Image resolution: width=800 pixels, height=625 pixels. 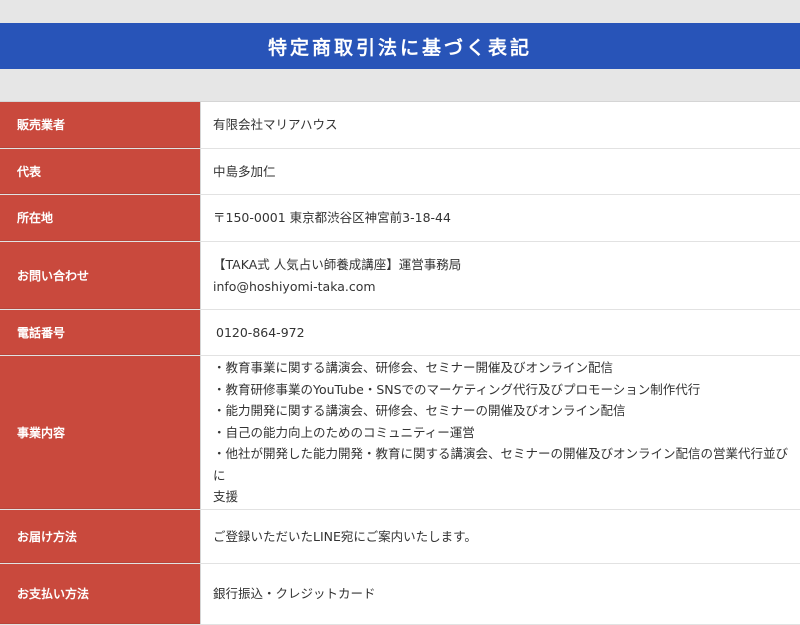 I want to click on row-value: 銀行振込・クレジットカード, so click(x=500, y=594).